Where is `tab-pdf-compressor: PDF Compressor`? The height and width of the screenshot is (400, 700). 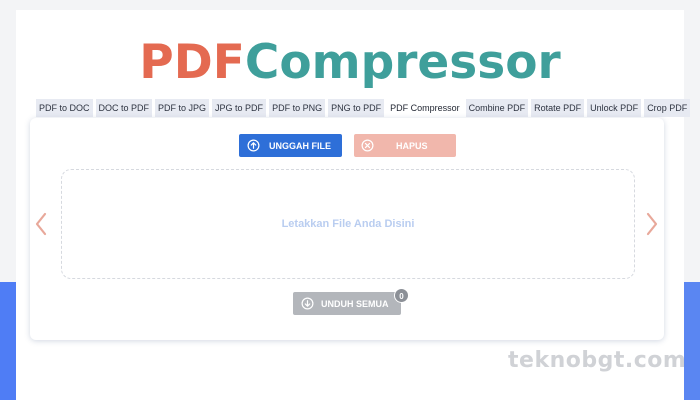 tab-pdf-compressor: PDF Compressor is located at coordinates (425, 108).